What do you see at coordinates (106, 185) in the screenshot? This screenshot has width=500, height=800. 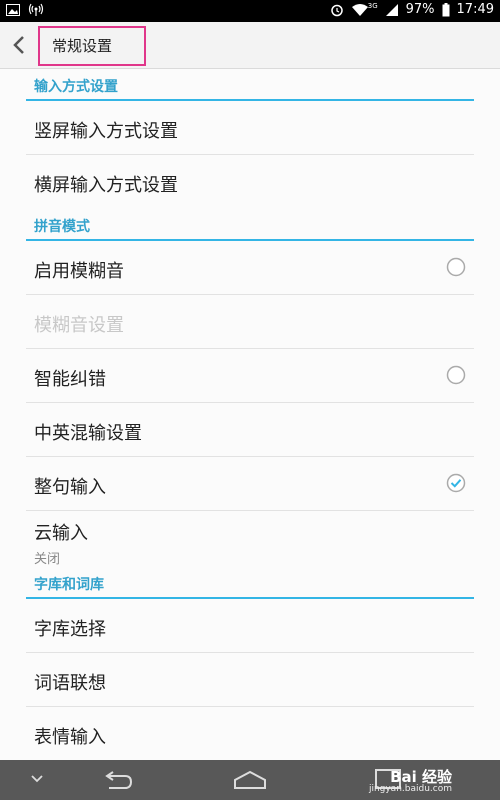 I see `item-label: 横屏输入方式设置` at bounding box center [106, 185].